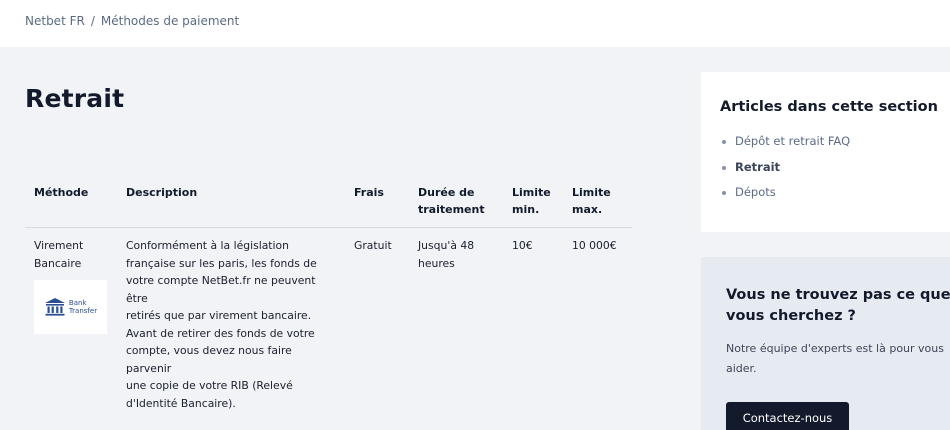  I want to click on sidebar-item-depots: Dépots, so click(786, 198).